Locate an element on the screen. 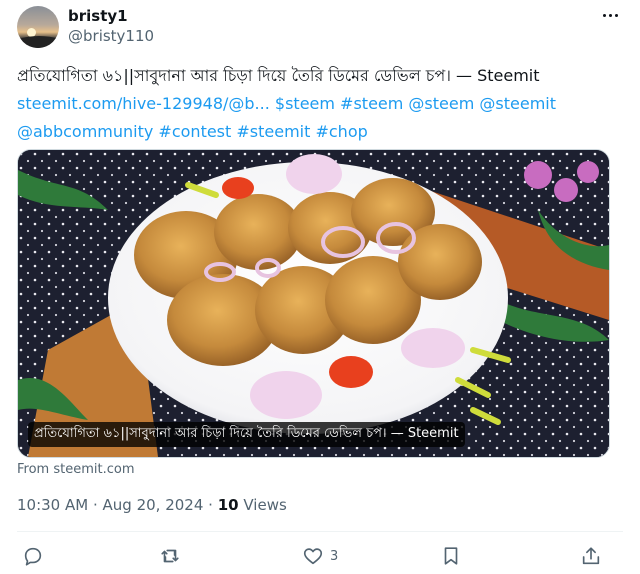  views-label: Views is located at coordinates (265, 505).